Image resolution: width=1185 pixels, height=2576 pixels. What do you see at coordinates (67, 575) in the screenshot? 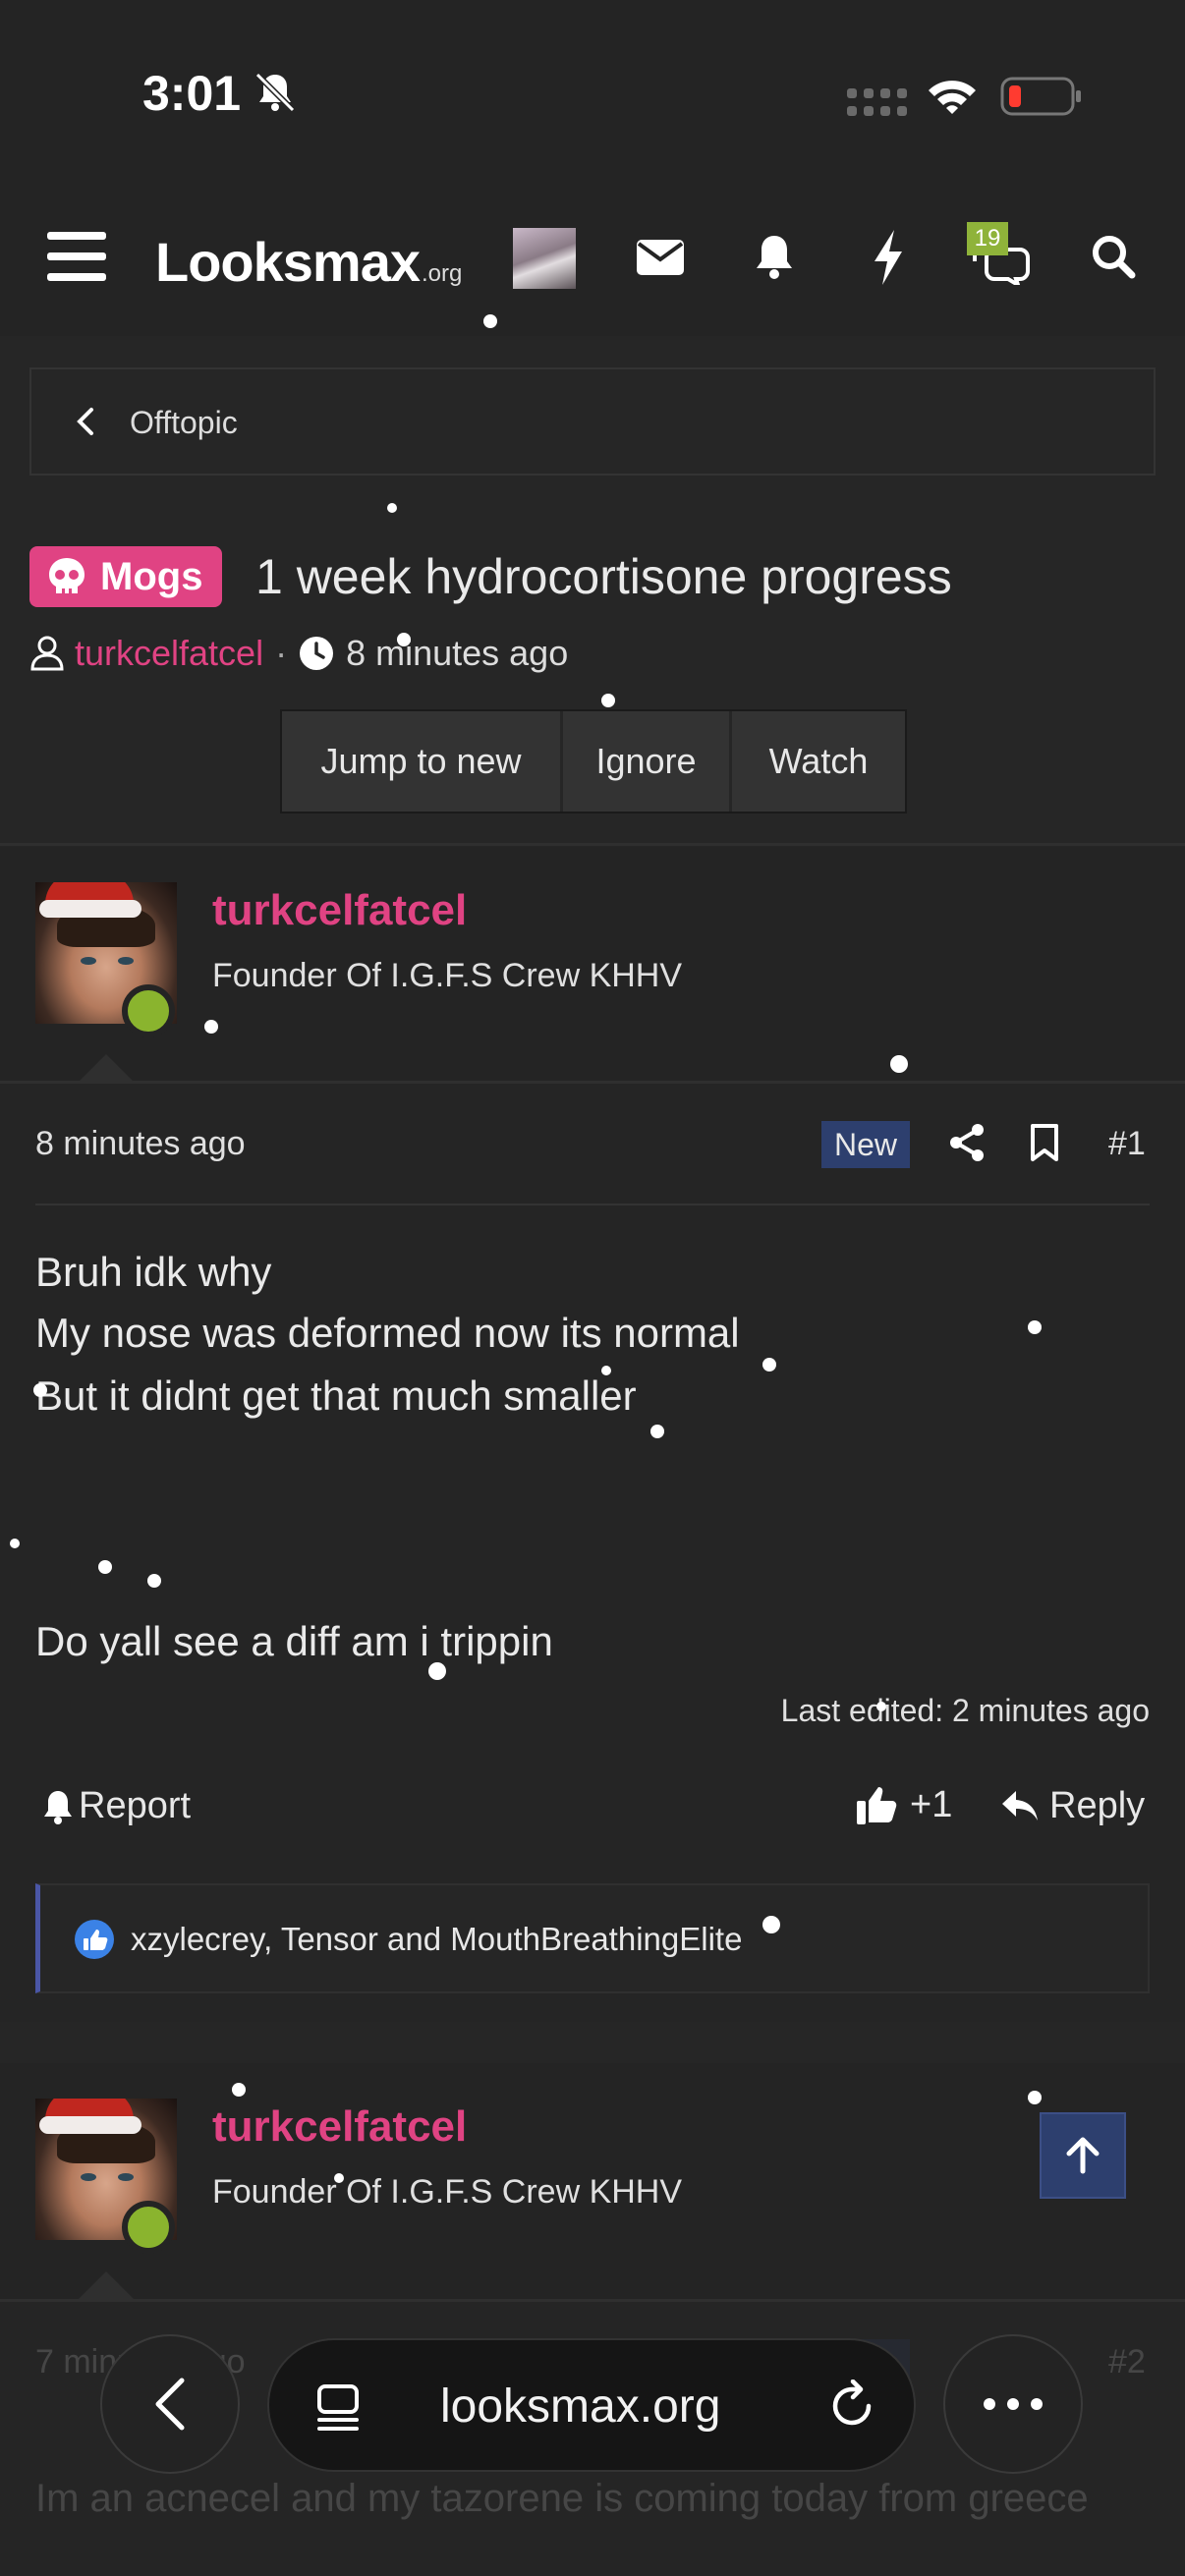
I see `skull-icon` at bounding box center [67, 575].